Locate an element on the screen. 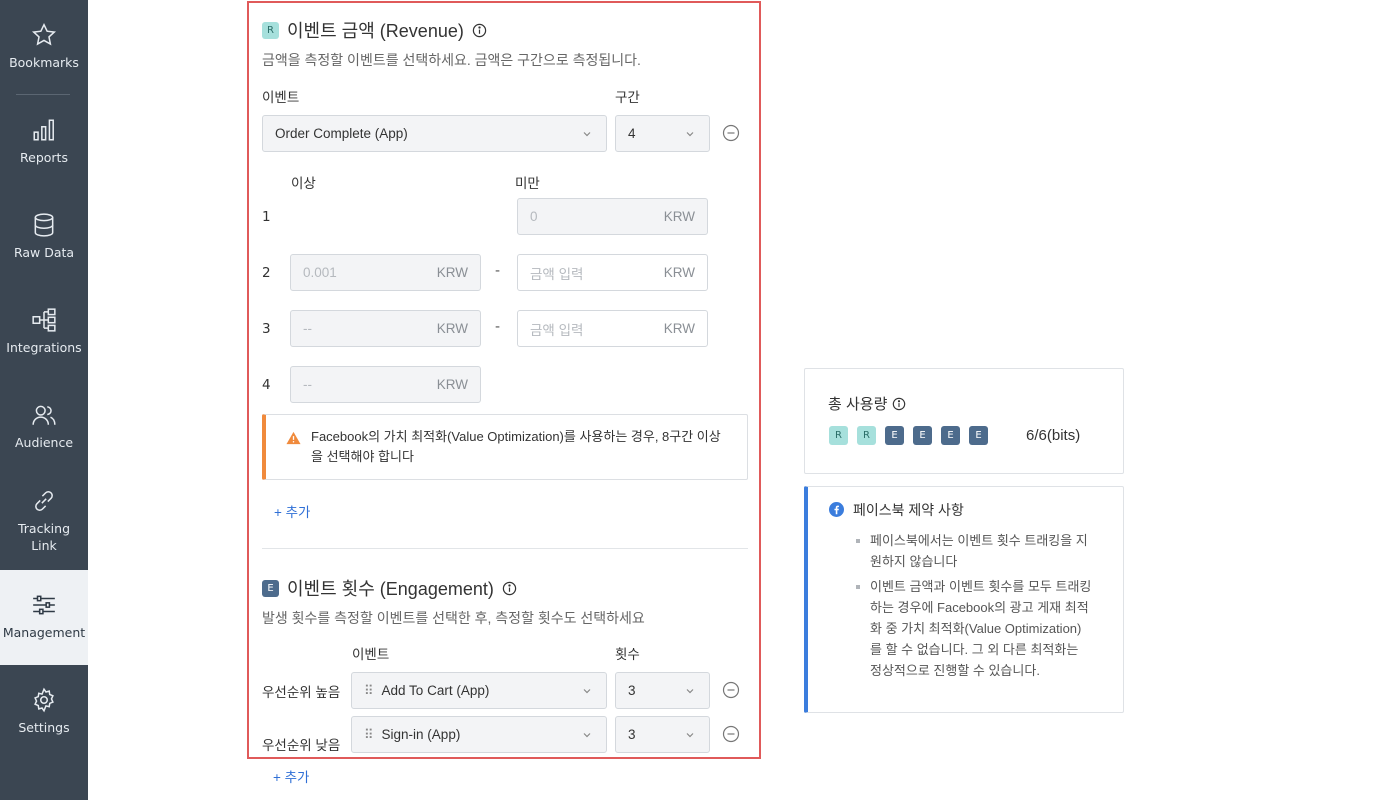 The height and width of the screenshot is (800, 1400). sidebar-divider is located at coordinates (43, 94).